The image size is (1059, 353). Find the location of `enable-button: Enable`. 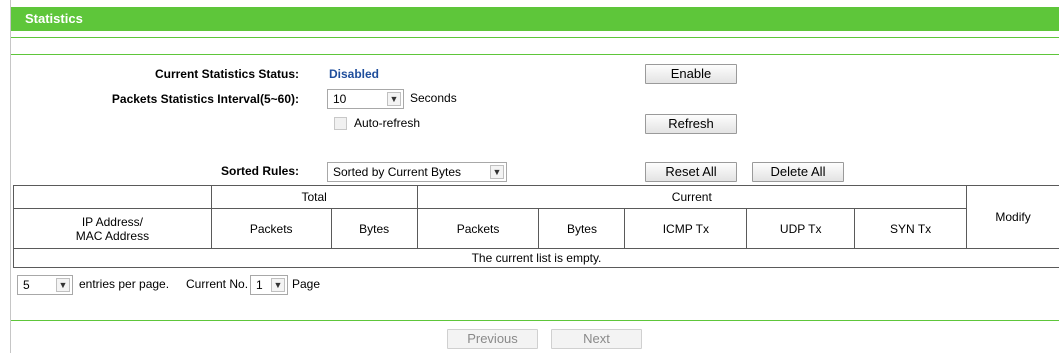

enable-button: Enable is located at coordinates (691, 74).